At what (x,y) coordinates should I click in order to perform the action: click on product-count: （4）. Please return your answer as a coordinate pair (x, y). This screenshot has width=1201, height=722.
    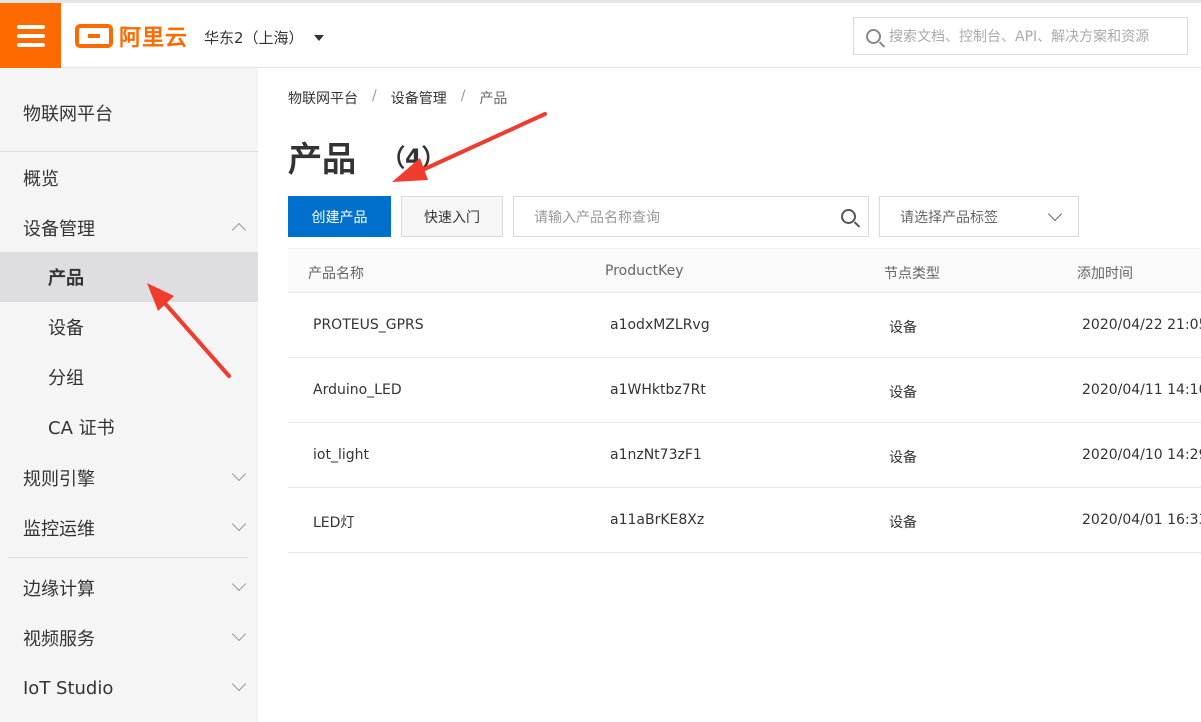
    Looking at the image, I should click on (413, 158).